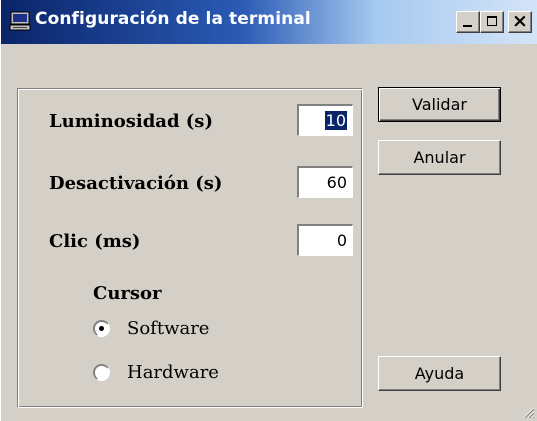  What do you see at coordinates (335, 120) in the screenshot?
I see `luminosity-value: 10` at bounding box center [335, 120].